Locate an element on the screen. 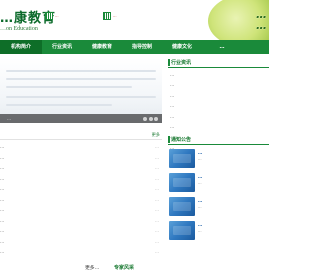  site-logo-subtitle: …on Education is located at coordinates (19, 29).